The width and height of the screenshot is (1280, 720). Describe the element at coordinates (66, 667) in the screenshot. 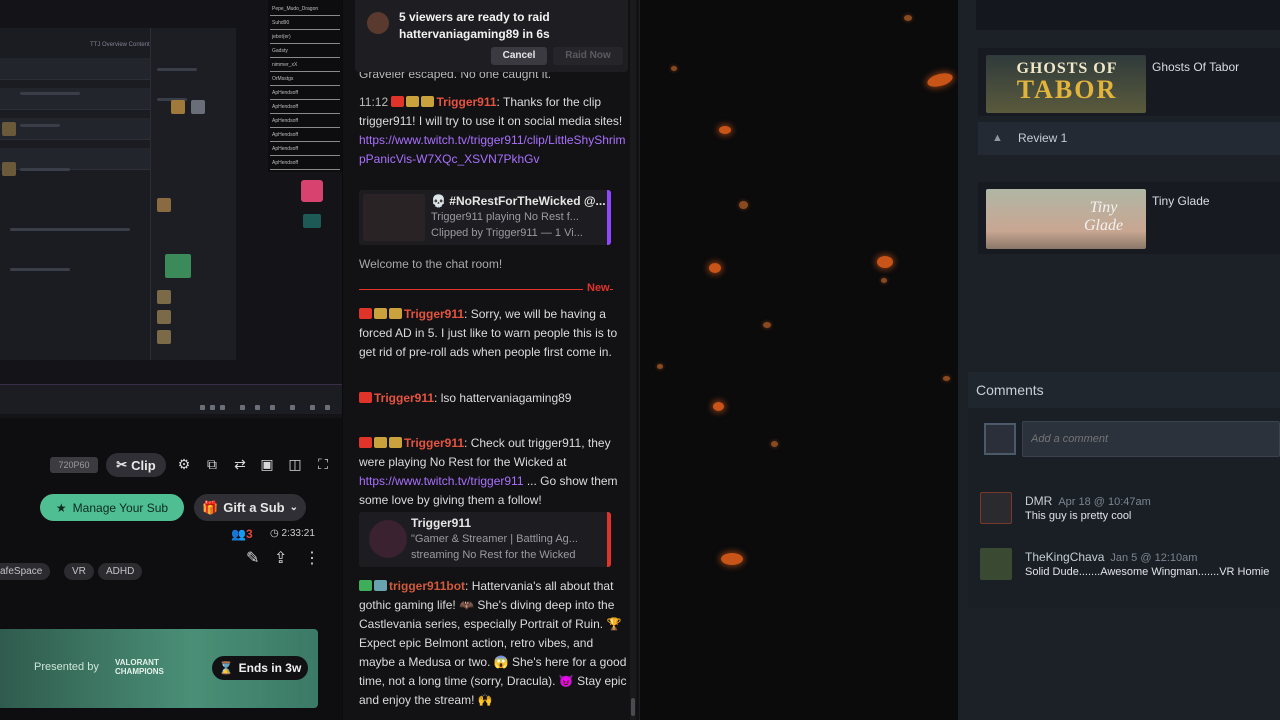

I see `promo-presented-by: Presented by` at that location.